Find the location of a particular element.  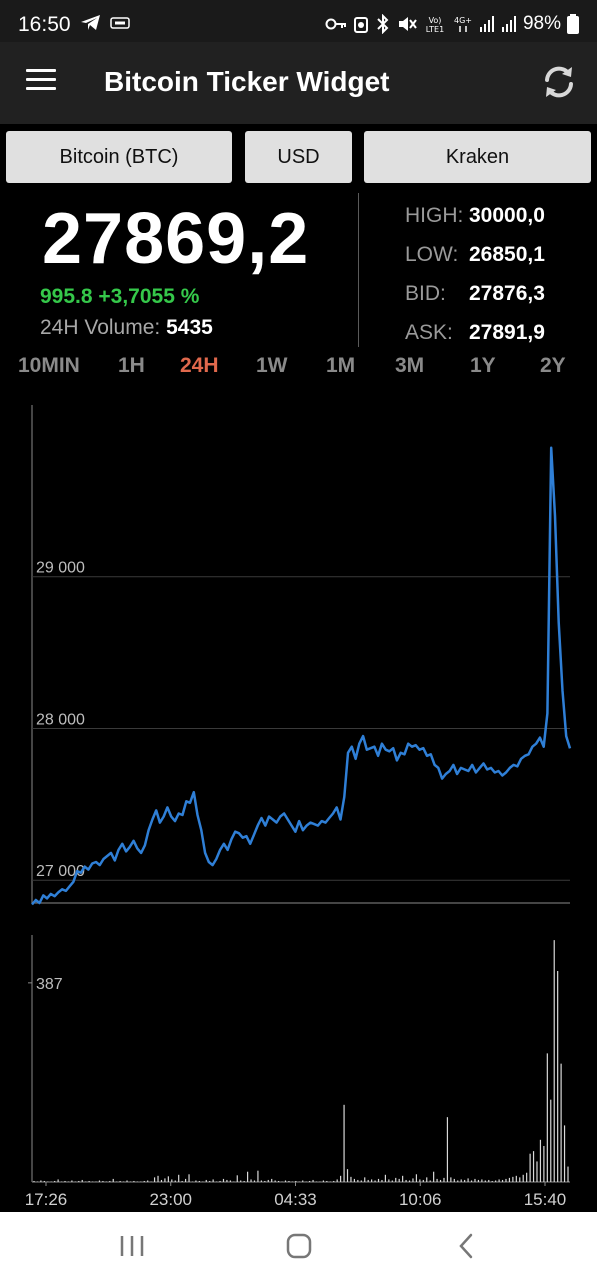

tab-range-1w: 1W is located at coordinates (272, 366).